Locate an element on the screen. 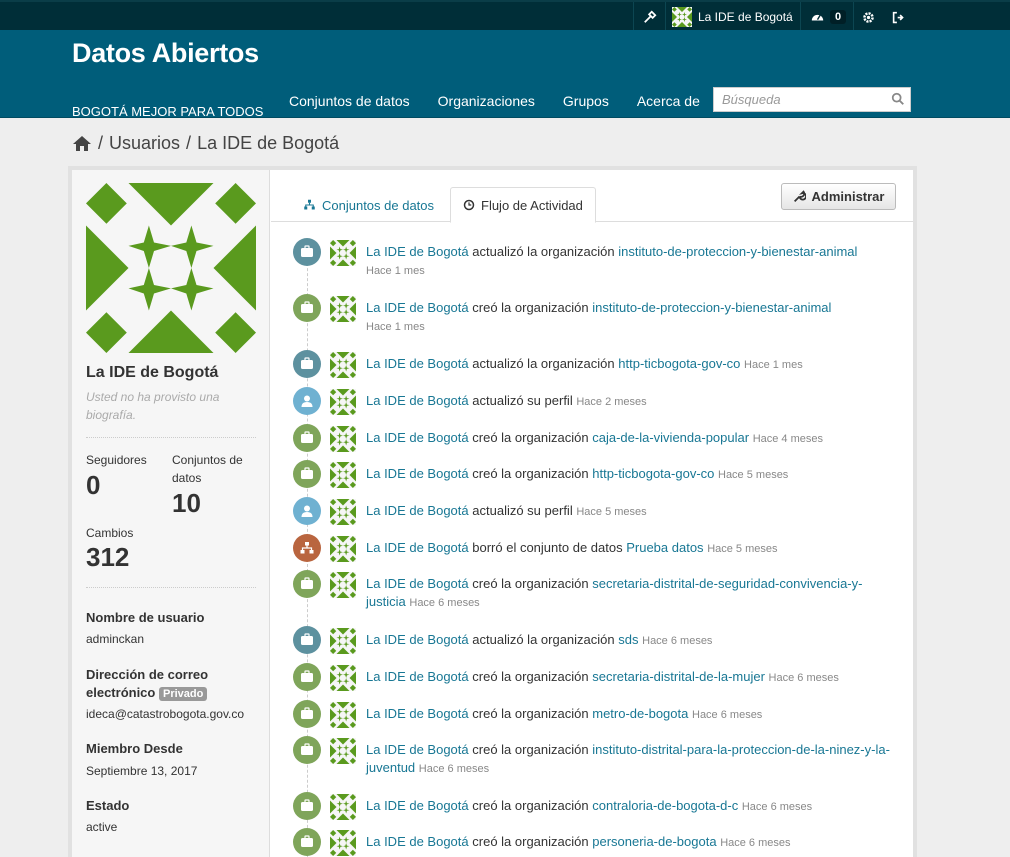 The width and height of the screenshot is (1010, 857). admin-button-label: Administrar is located at coordinates (848, 196).